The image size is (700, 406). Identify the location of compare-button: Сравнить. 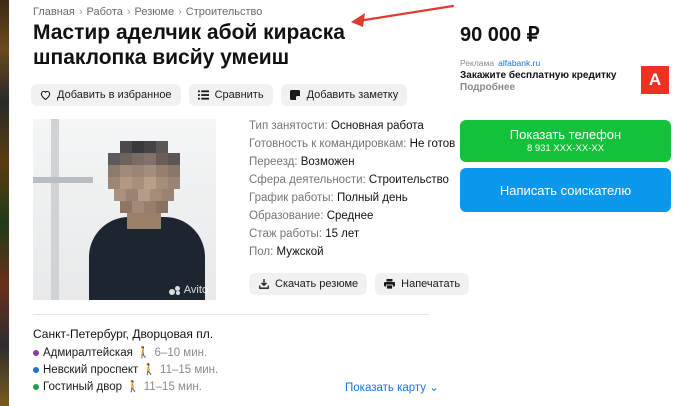
(230, 95).